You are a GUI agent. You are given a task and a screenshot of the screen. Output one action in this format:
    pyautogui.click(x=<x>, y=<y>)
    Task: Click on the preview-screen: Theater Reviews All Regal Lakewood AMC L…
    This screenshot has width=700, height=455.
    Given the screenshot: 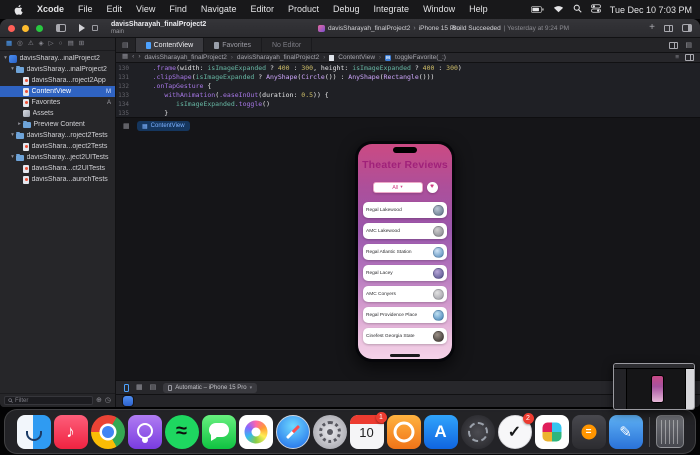 What is the action you would take?
    pyautogui.click(x=405, y=251)
    